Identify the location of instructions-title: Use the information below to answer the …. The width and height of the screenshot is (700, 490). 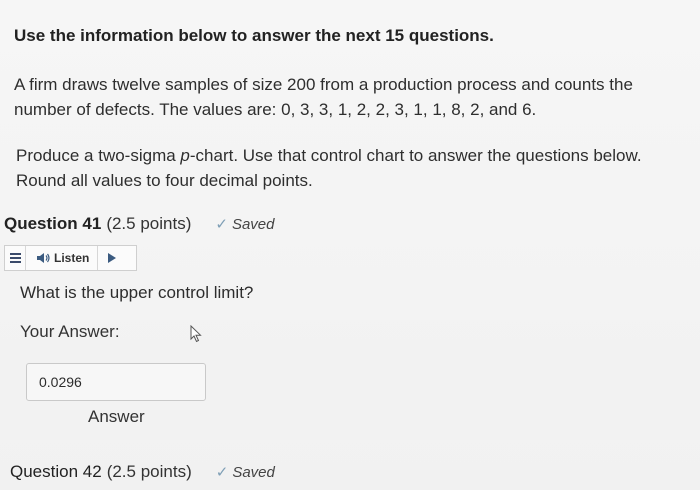
(254, 35).